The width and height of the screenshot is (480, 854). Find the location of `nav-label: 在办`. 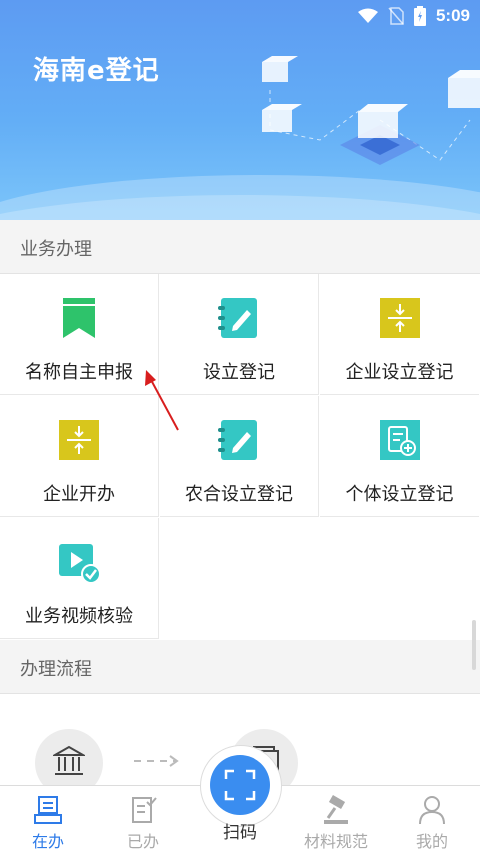

nav-label: 在办 is located at coordinates (47, 841).